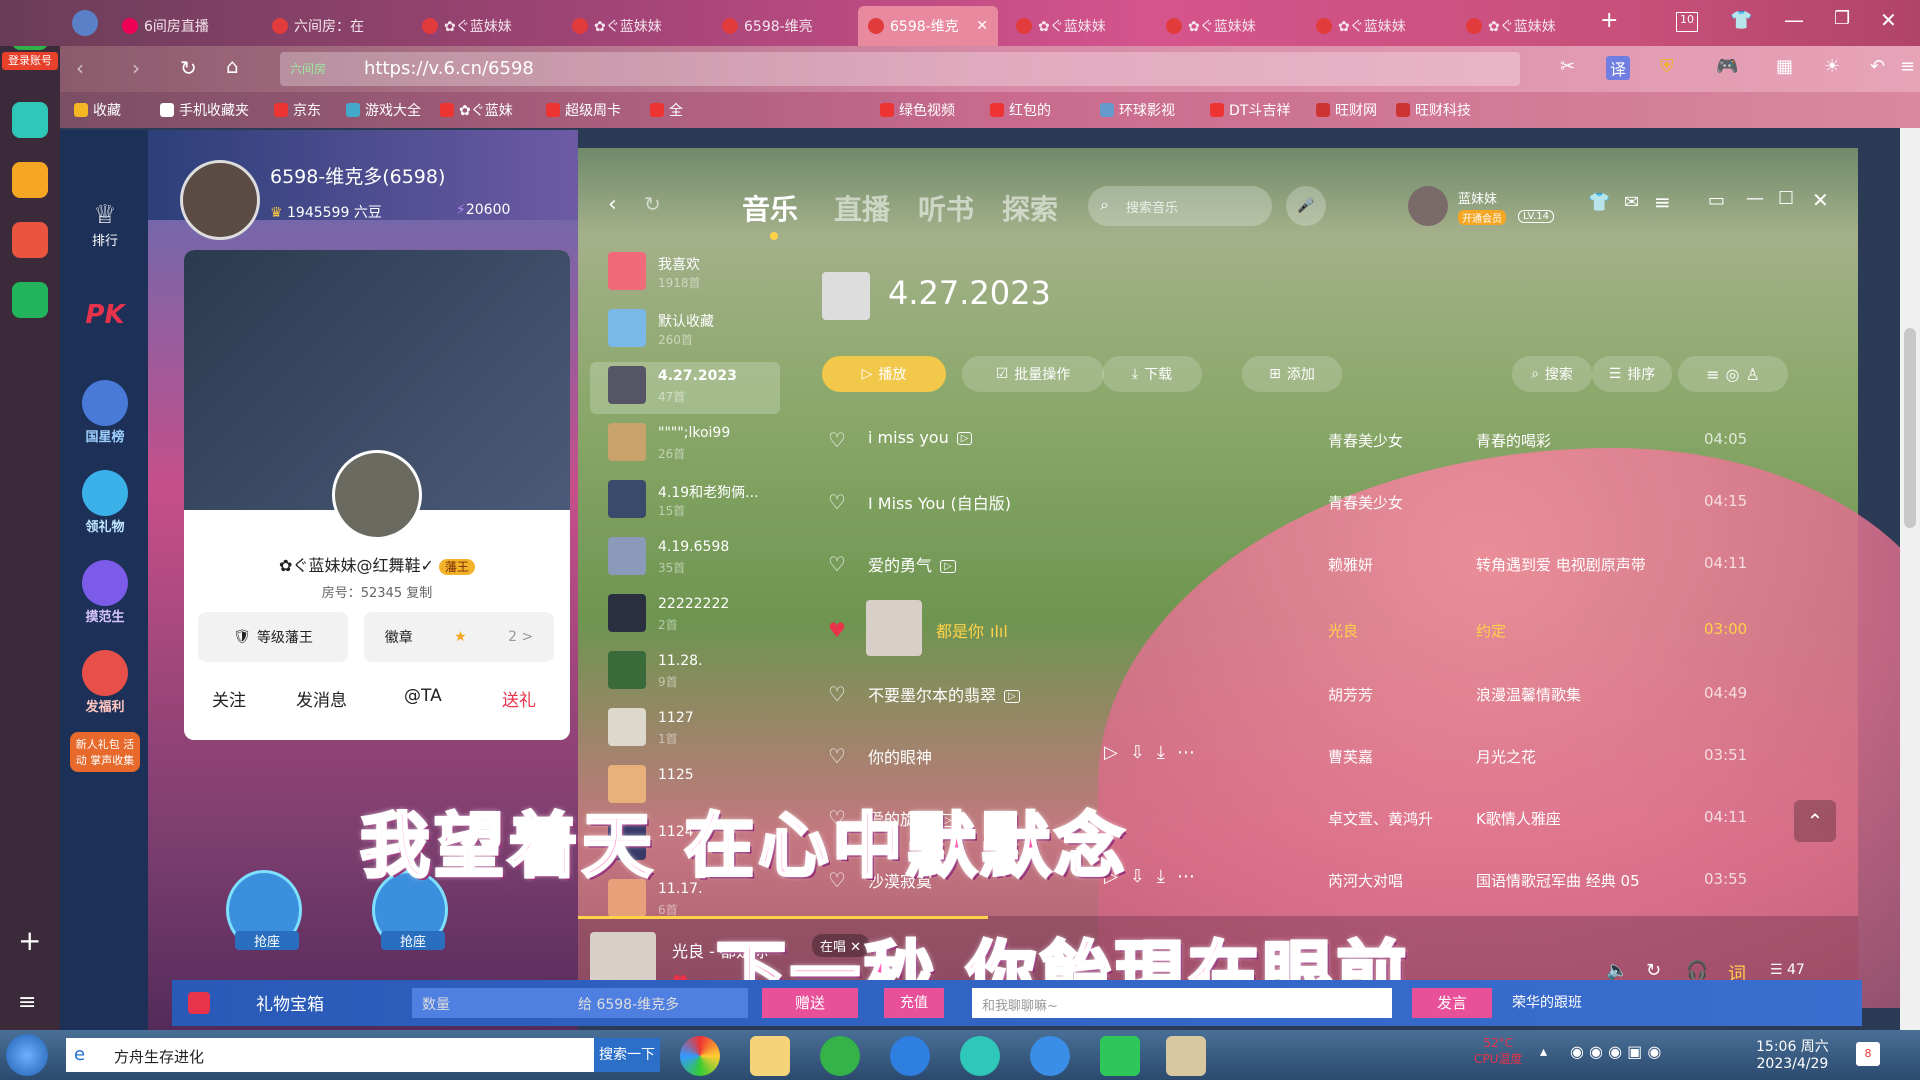 The image size is (1920, 1080). What do you see at coordinates (105, 682) in the screenshot?
I see `nav-welfare: 发福利` at bounding box center [105, 682].